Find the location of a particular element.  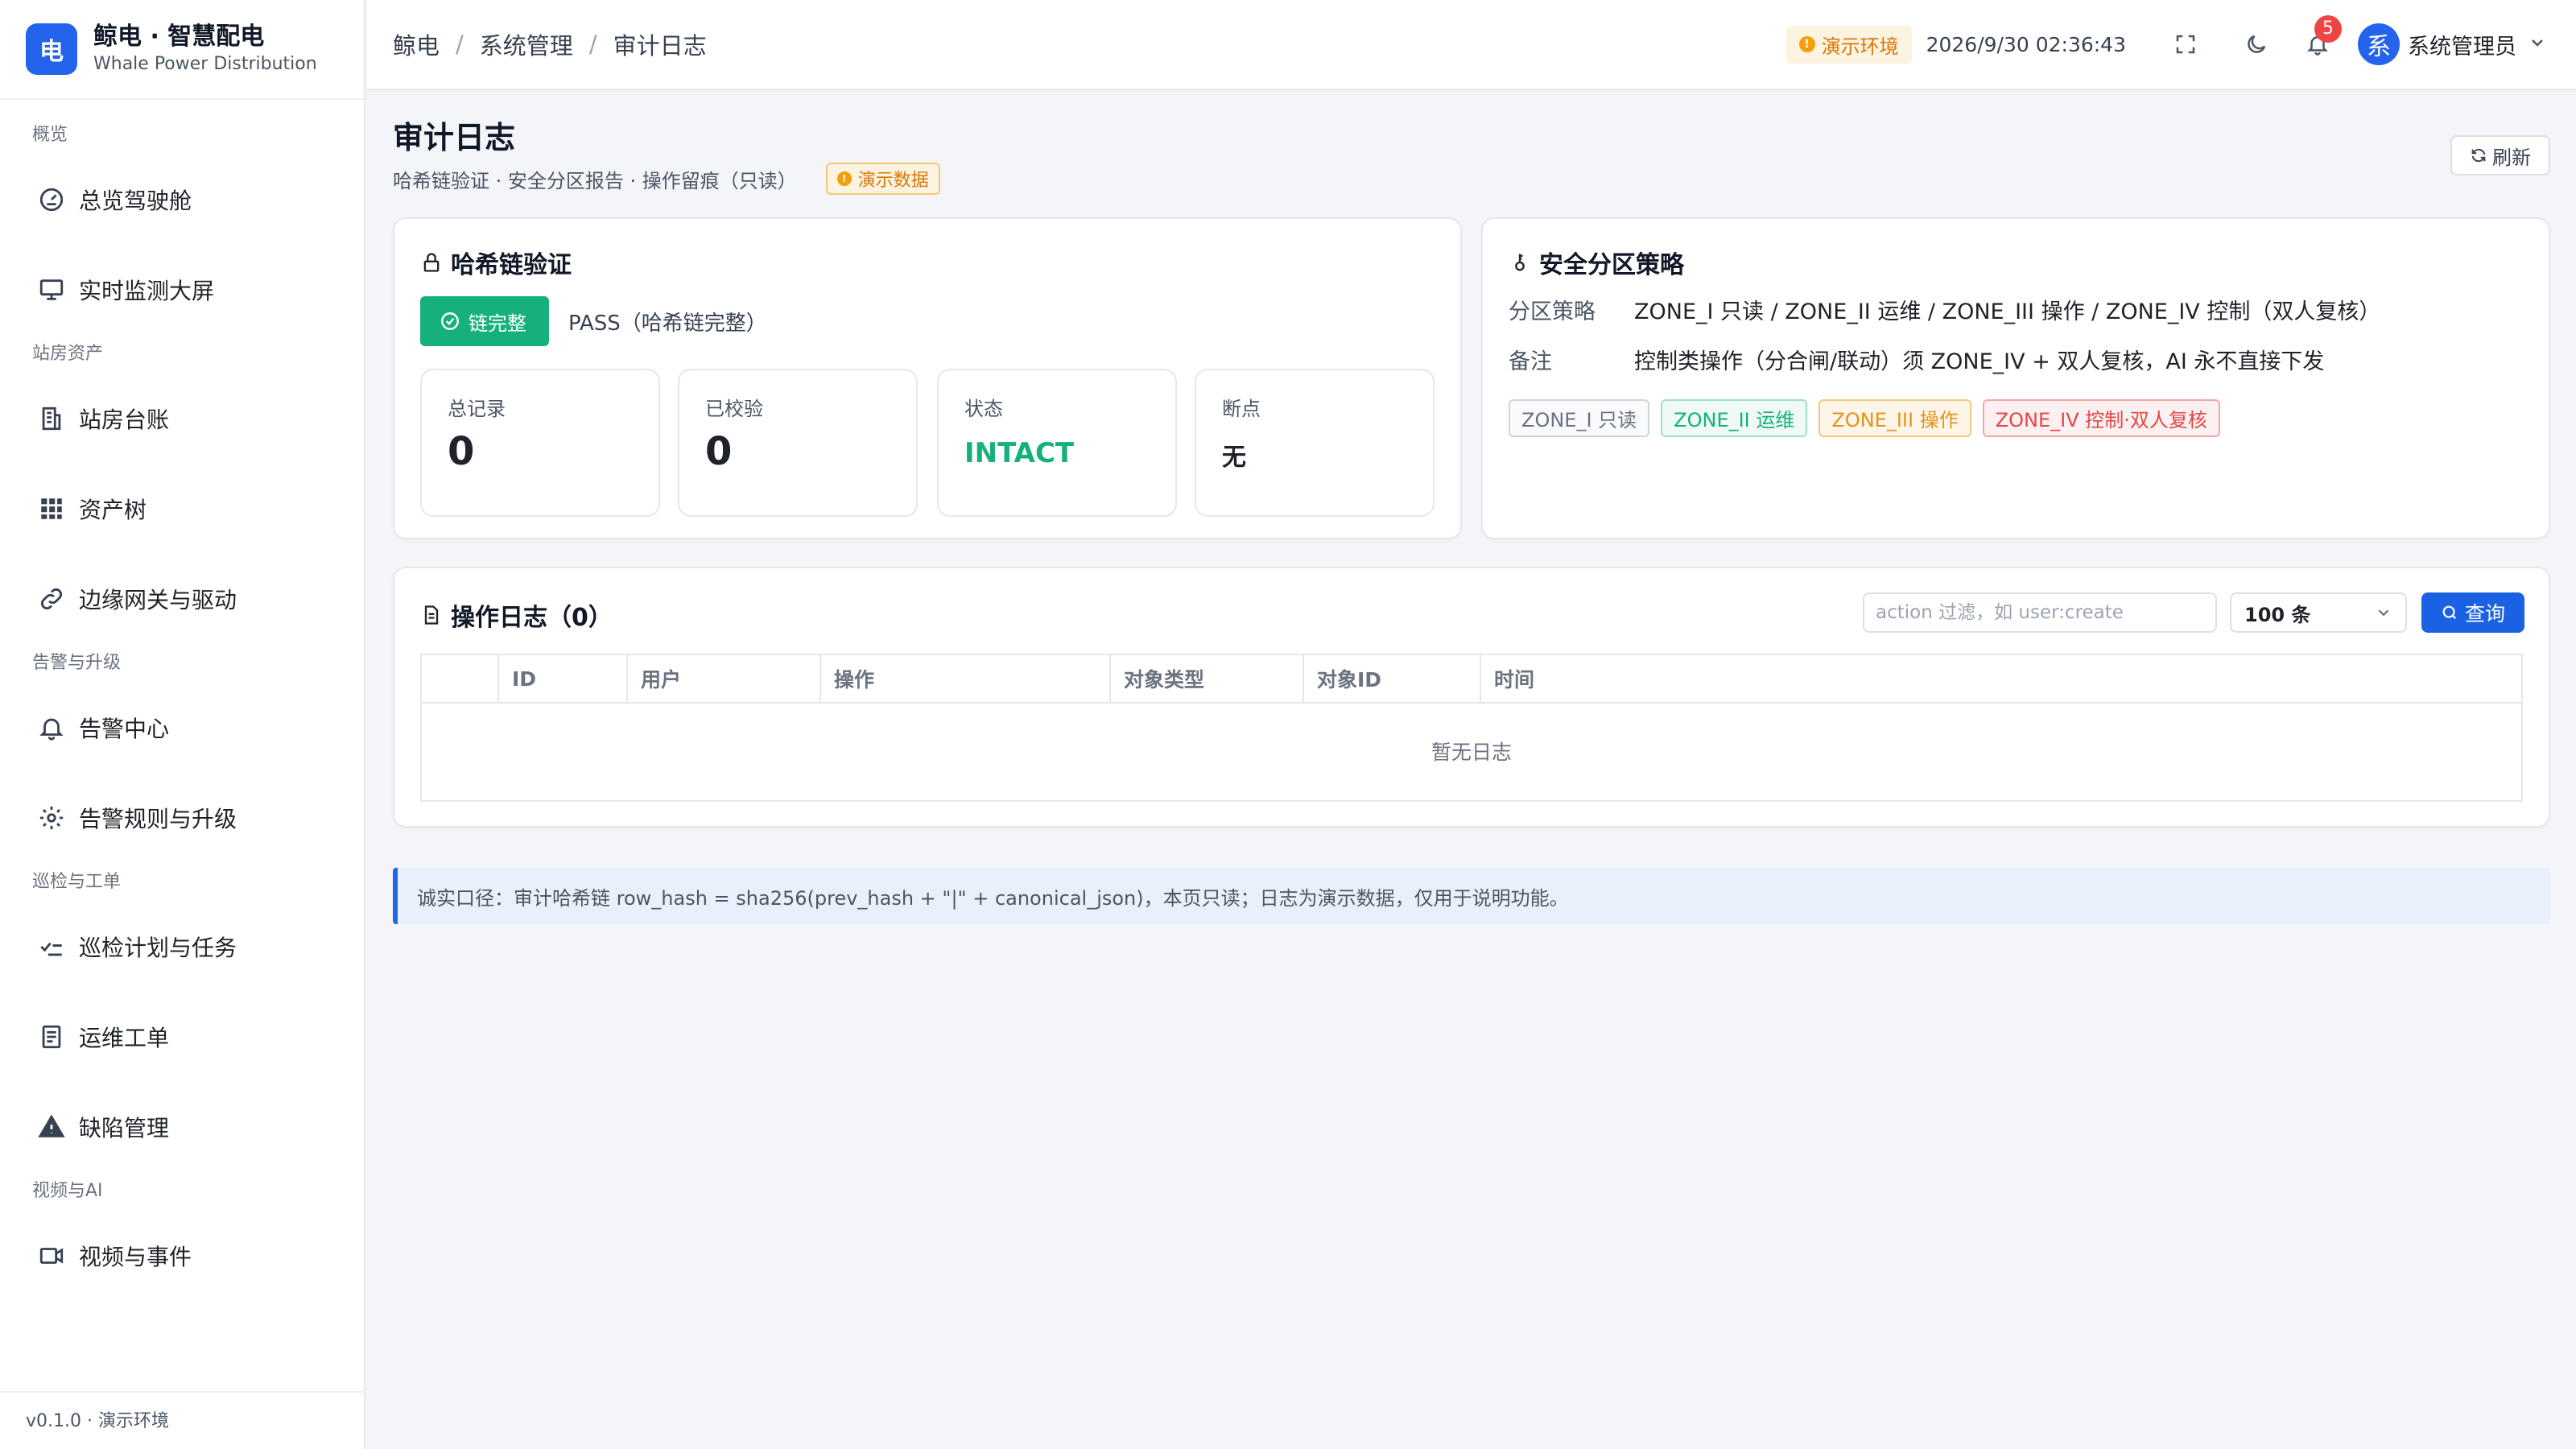

sidebar-item-video: 视频与事件 is located at coordinates (182, 1256).